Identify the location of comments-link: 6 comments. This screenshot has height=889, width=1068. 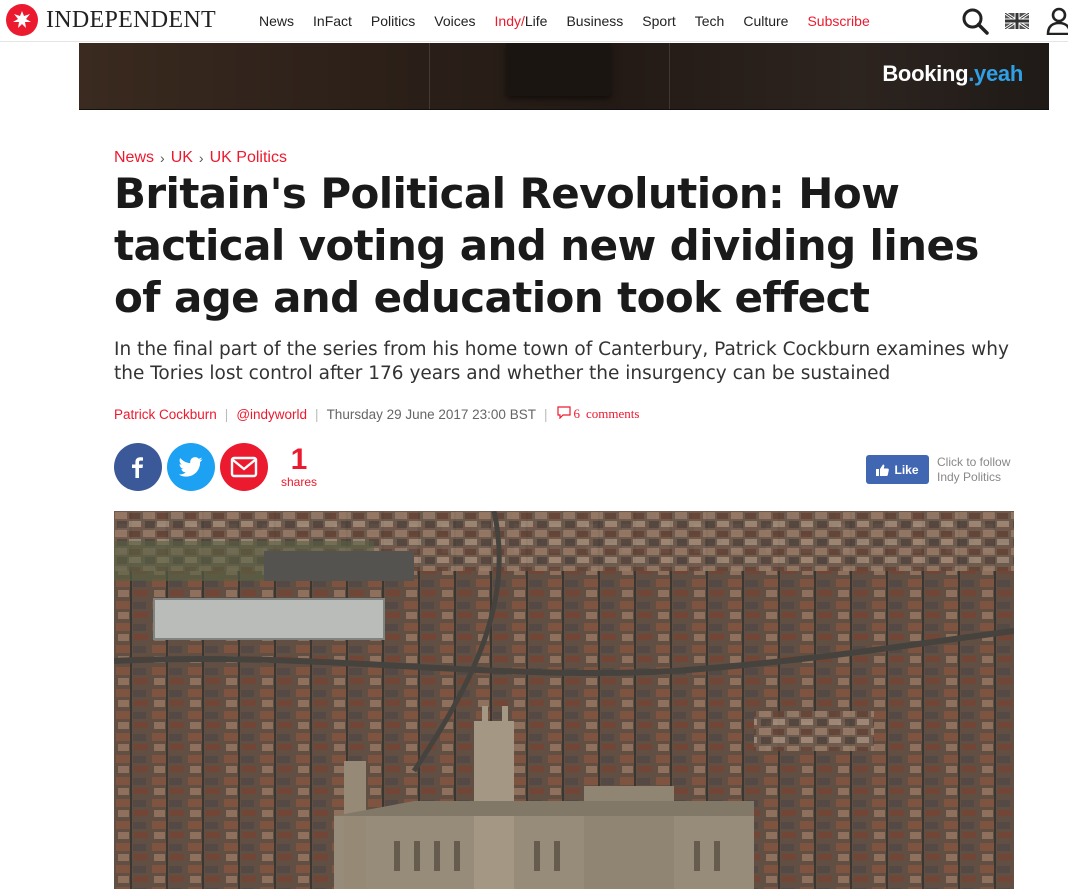
(598, 414).